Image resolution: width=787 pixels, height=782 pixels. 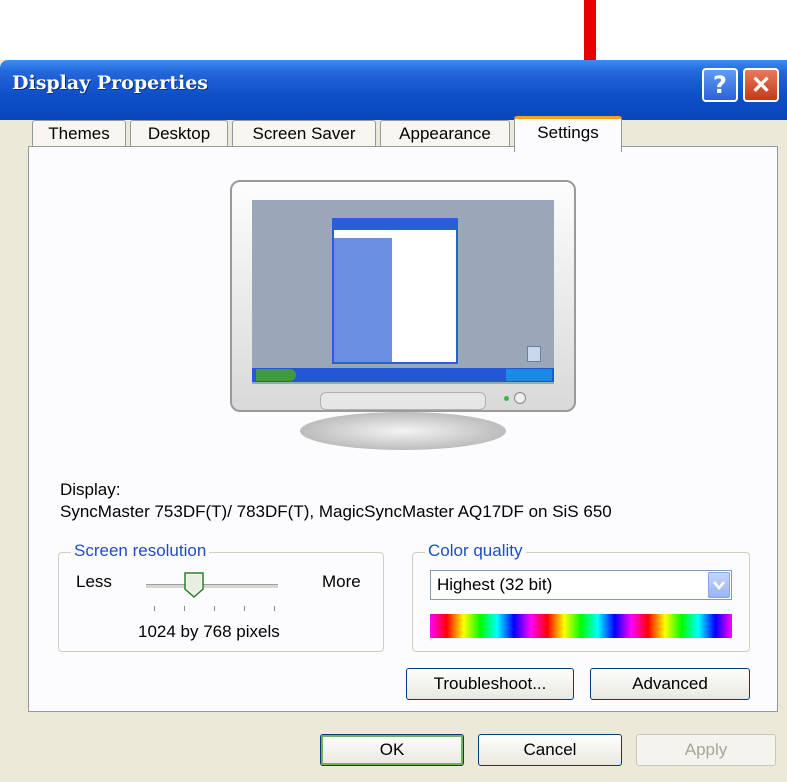 I want to click on resolution-more-label: More, so click(x=341, y=581).